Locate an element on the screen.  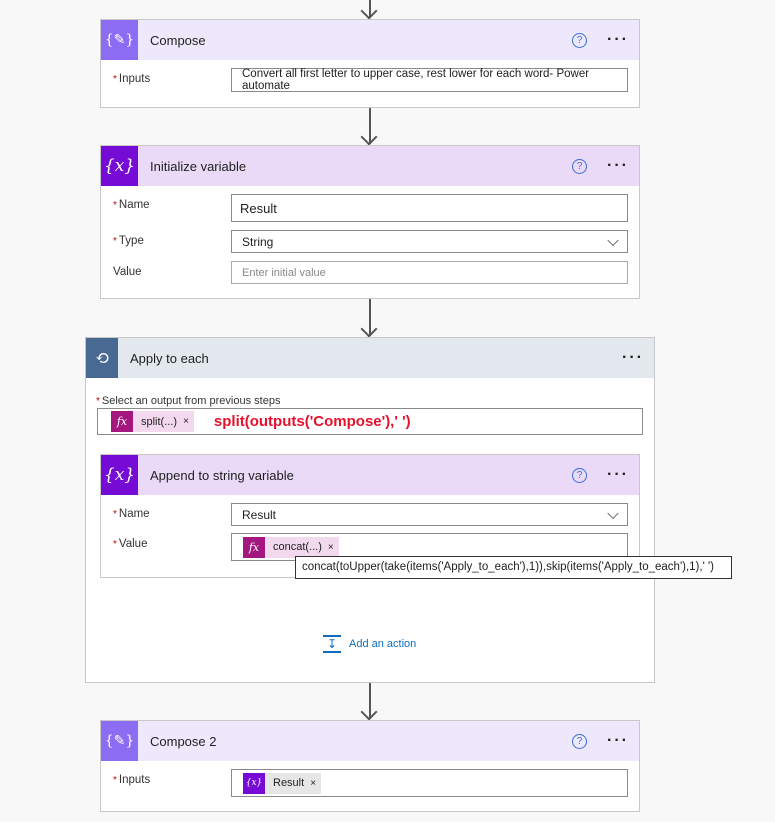
expression-annotation: split(outputs('Compose'),' ') is located at coordinates (312, 421).